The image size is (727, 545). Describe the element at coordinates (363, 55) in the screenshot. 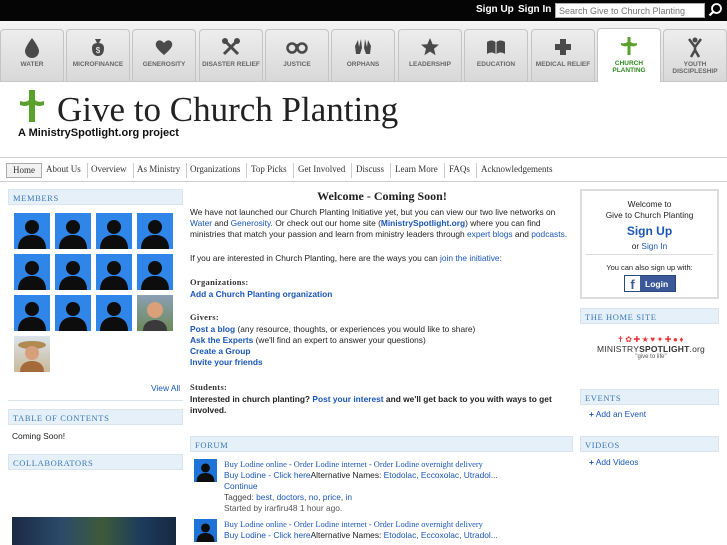

I see `cause-tab-orphans: ORPHANS` at that location.